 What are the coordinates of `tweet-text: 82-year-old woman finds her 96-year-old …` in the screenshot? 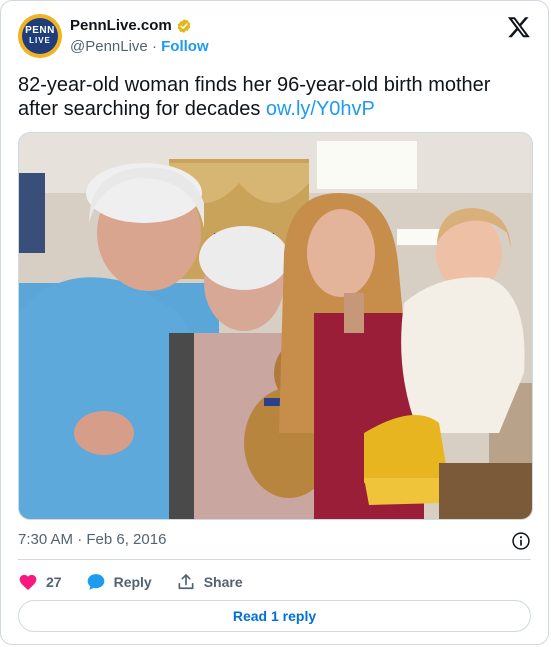 It's located at (275, 97).